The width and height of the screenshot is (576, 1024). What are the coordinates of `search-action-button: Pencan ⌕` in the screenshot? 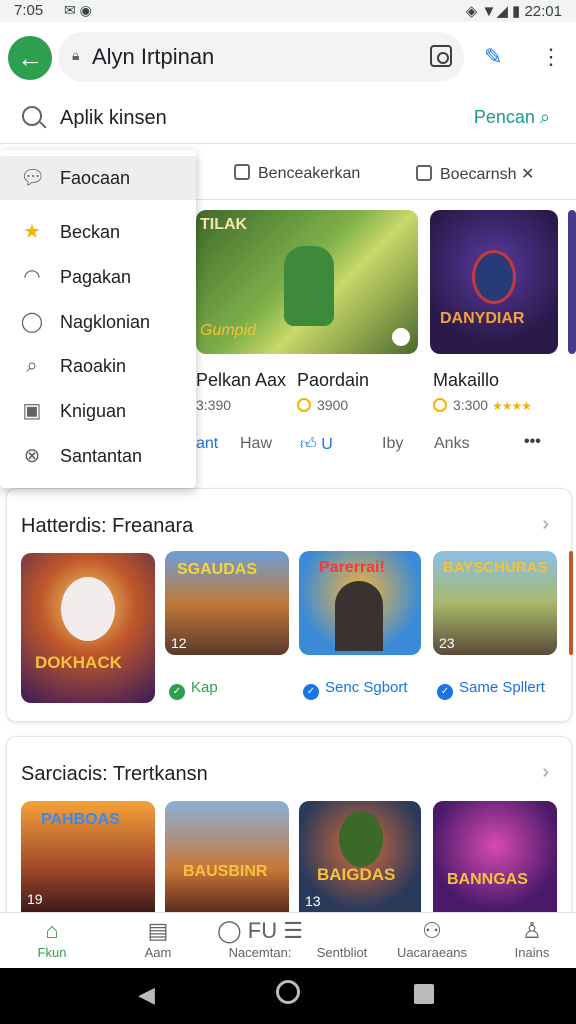 It's located at (512, 117).